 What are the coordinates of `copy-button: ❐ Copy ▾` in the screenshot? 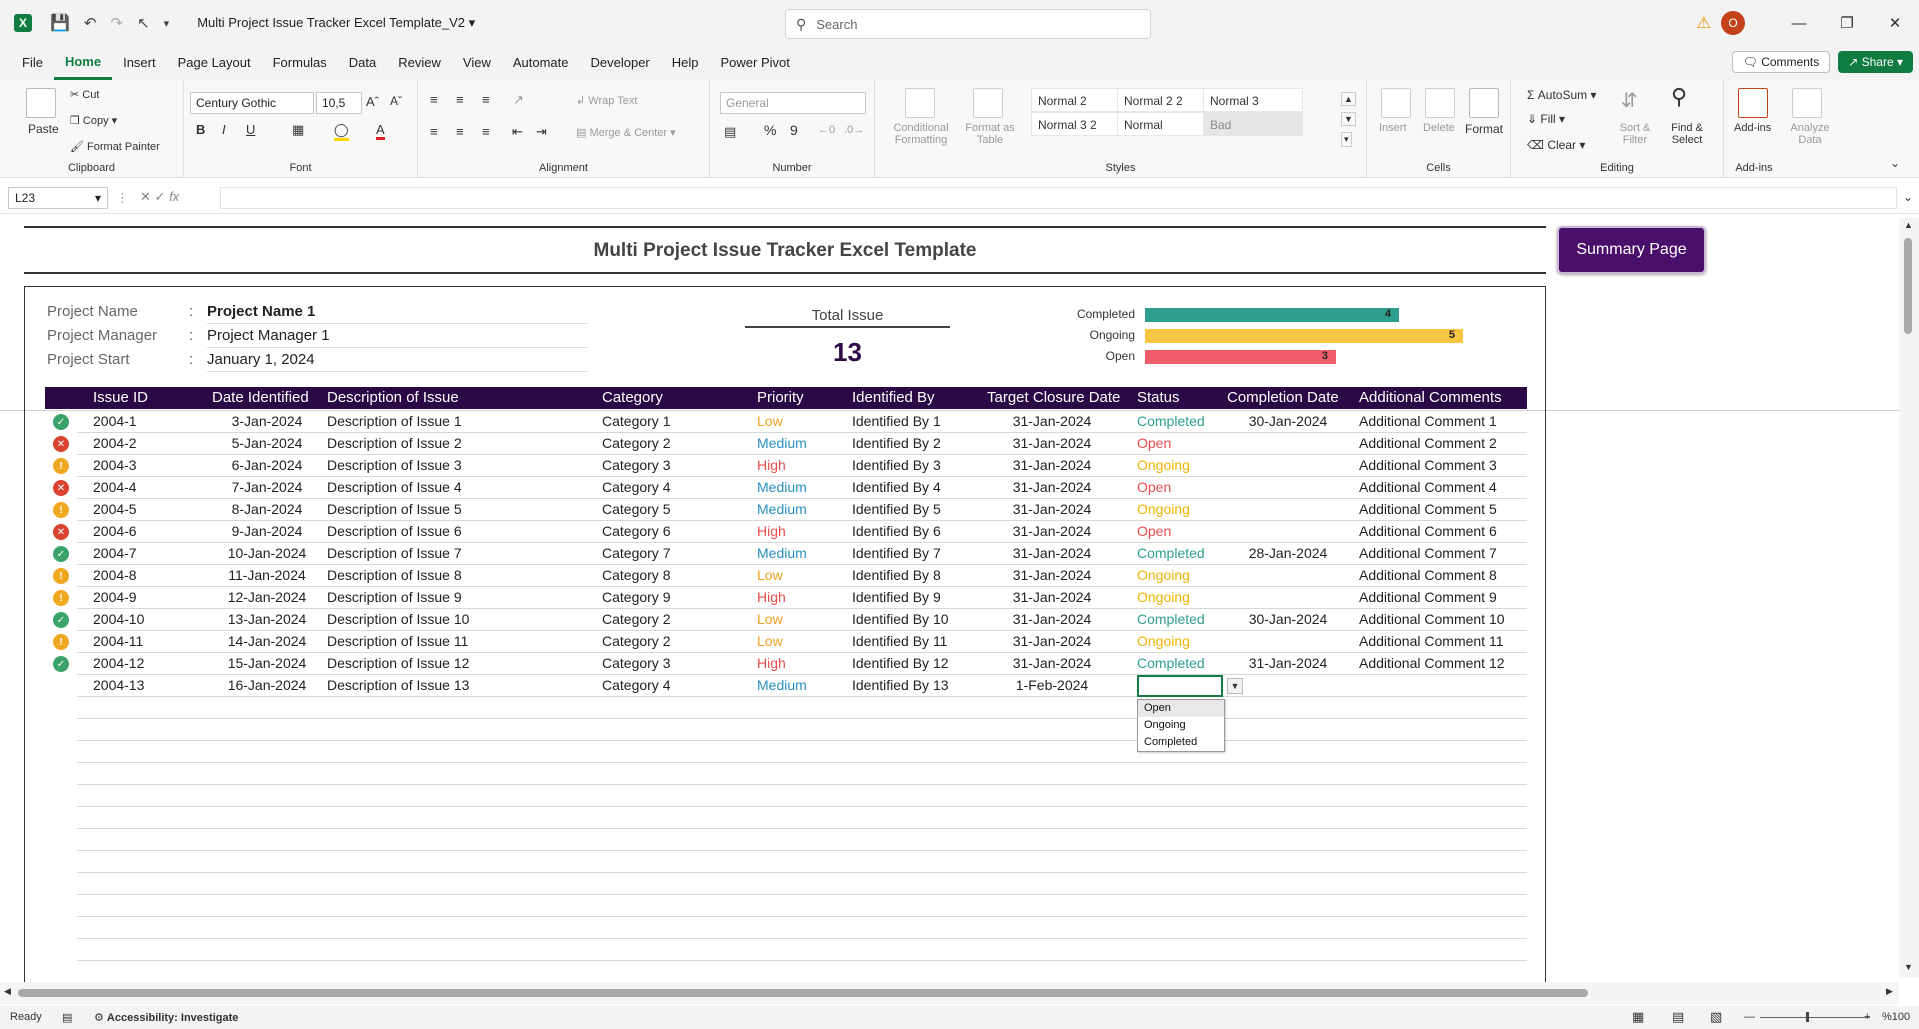 It's located at (93, 120).